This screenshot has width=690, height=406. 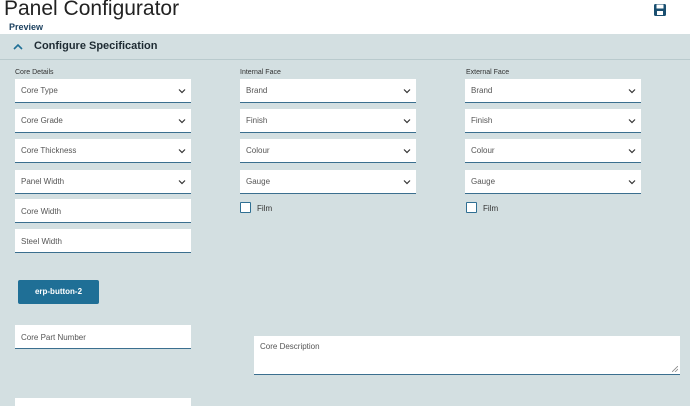 What do you see at coordinates (265, 208) in the screenshot?
I see `internal-film-label: Film` at bounding box center [265, 208].